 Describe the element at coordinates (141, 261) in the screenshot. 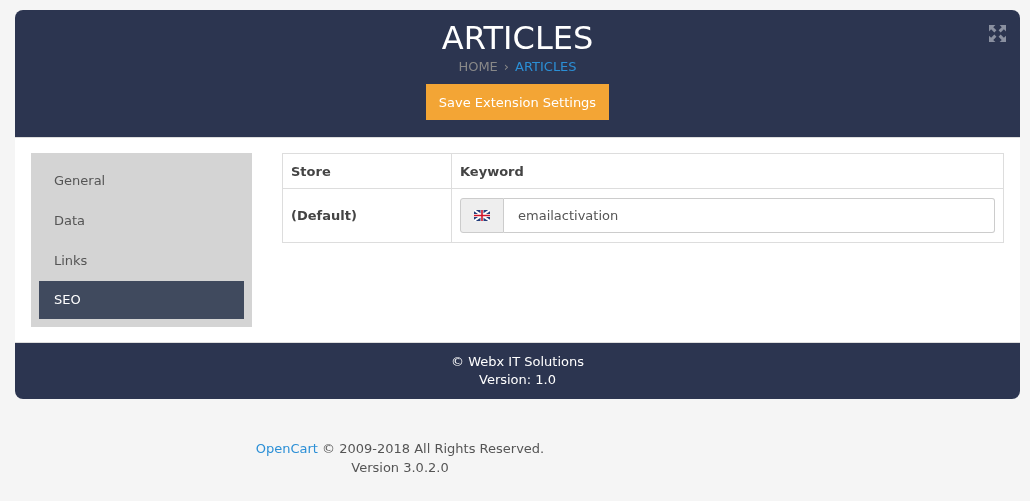

I see `sidebar-tab: Links` at that location.